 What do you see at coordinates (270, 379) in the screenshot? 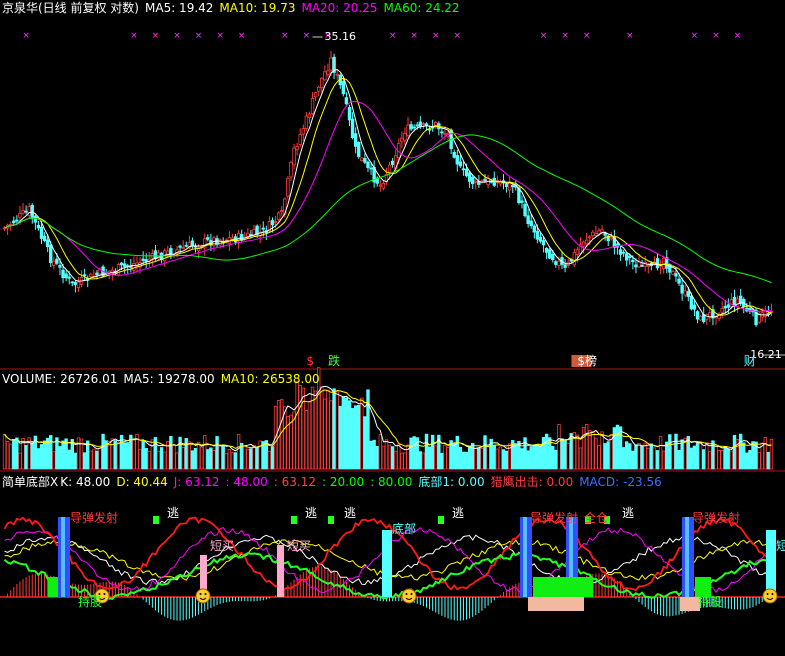
I see `volume-ma10-label: MA10: 26538.00` at bounding box center [270, 379].